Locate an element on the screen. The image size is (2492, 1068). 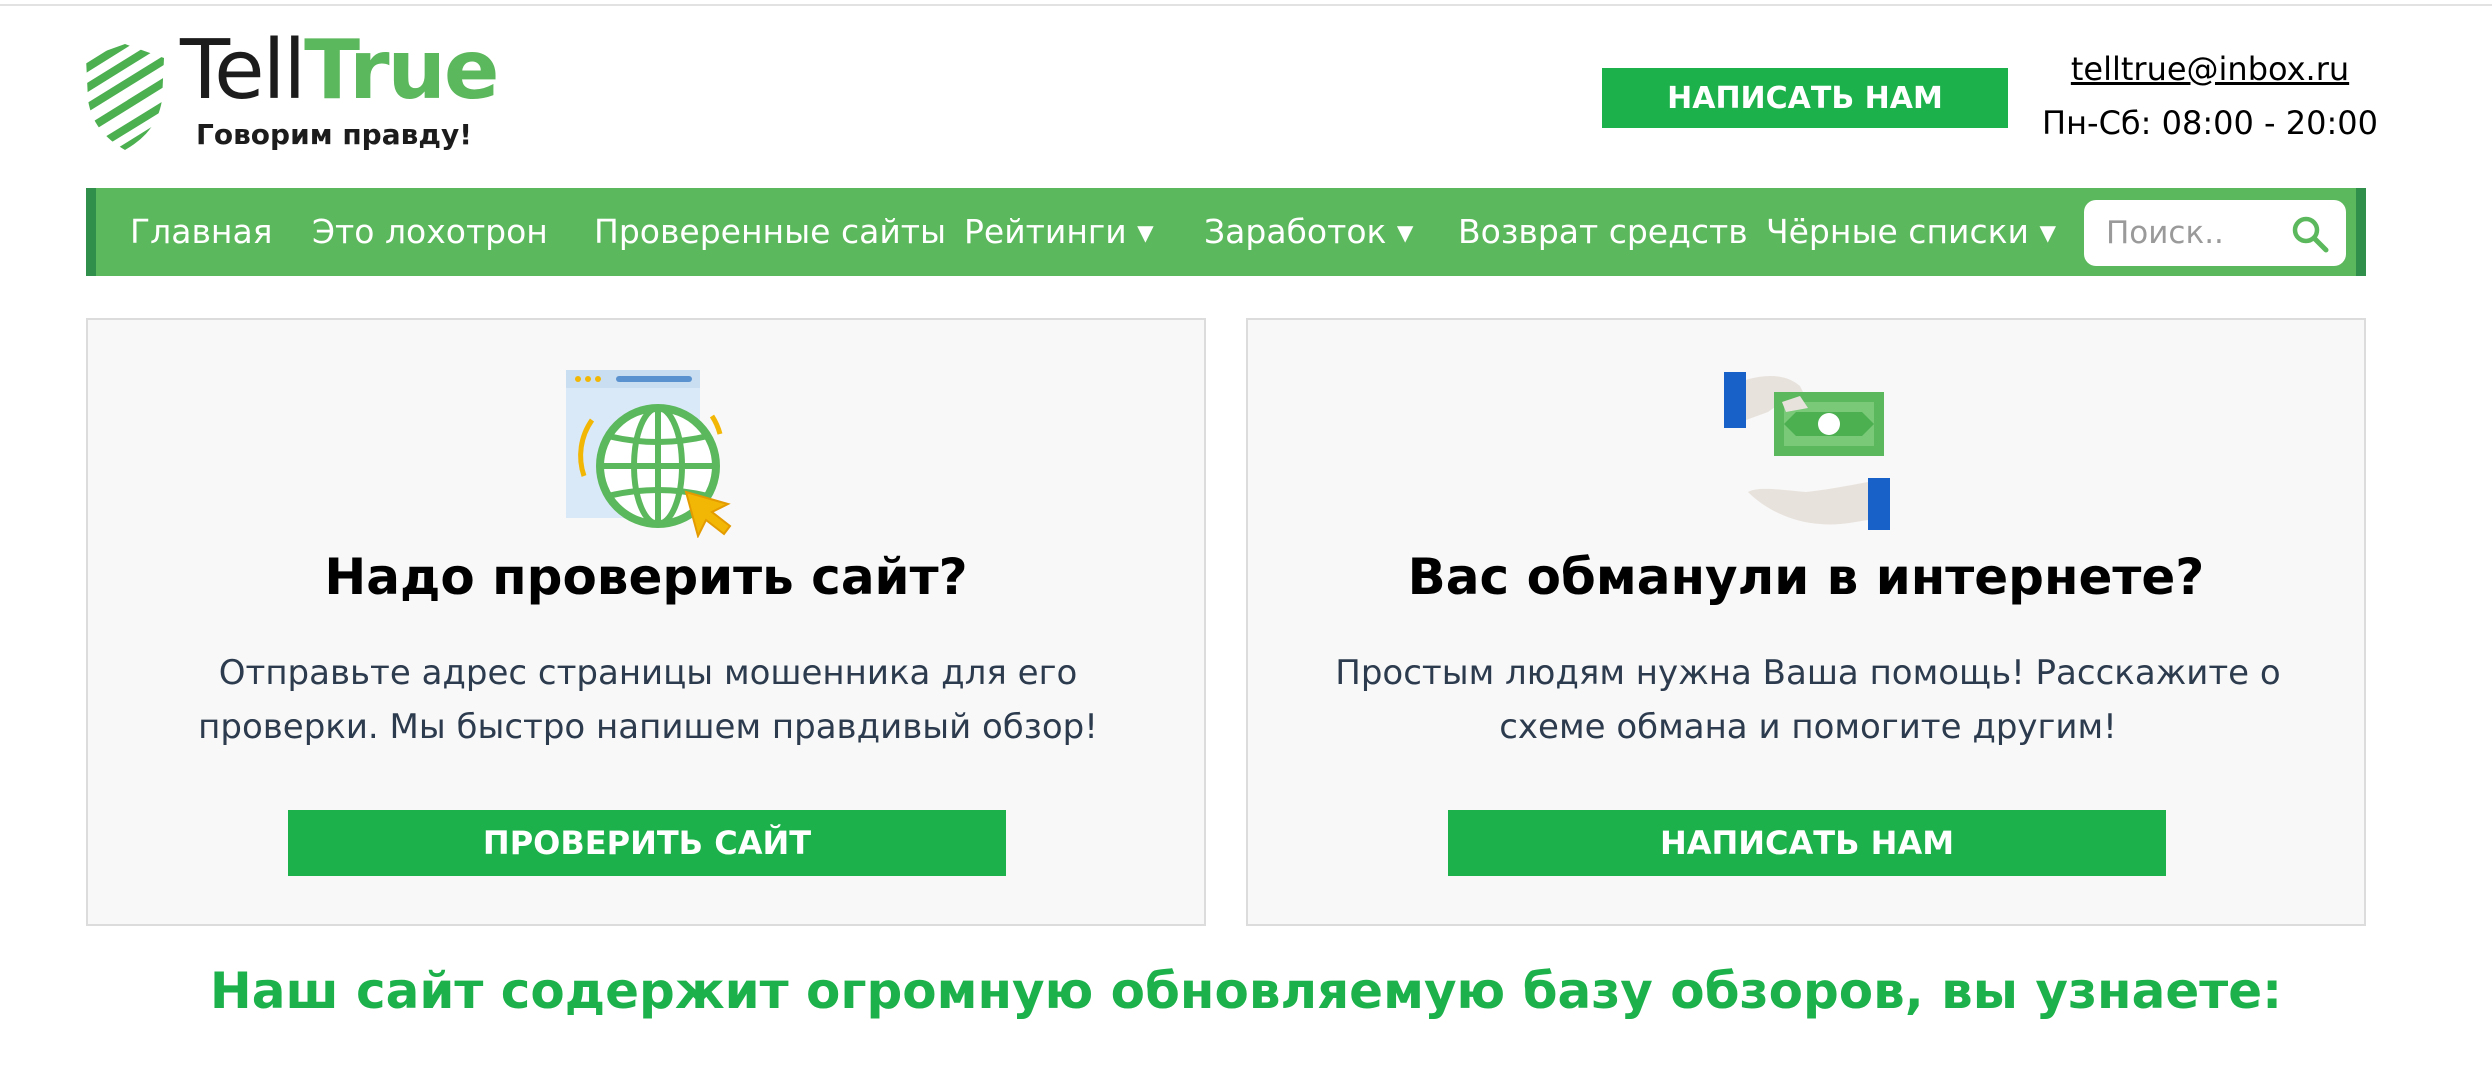
card-title: Надо проверить сайт? is located at coordinates (646, 577).